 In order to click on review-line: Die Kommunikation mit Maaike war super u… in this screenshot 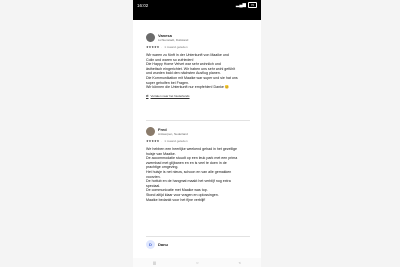, I will do `click(192, 77)`.